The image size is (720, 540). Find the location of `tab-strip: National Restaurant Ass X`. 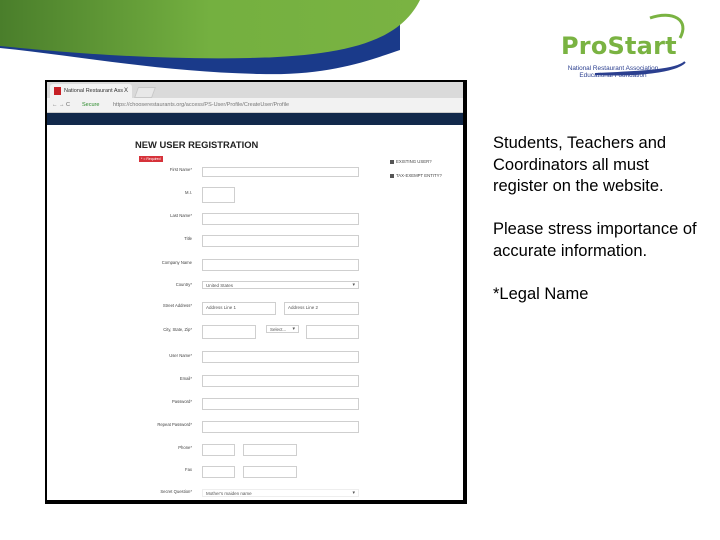

tab-strip: National Restaurant Ass X is located at coordinates (255, 90).